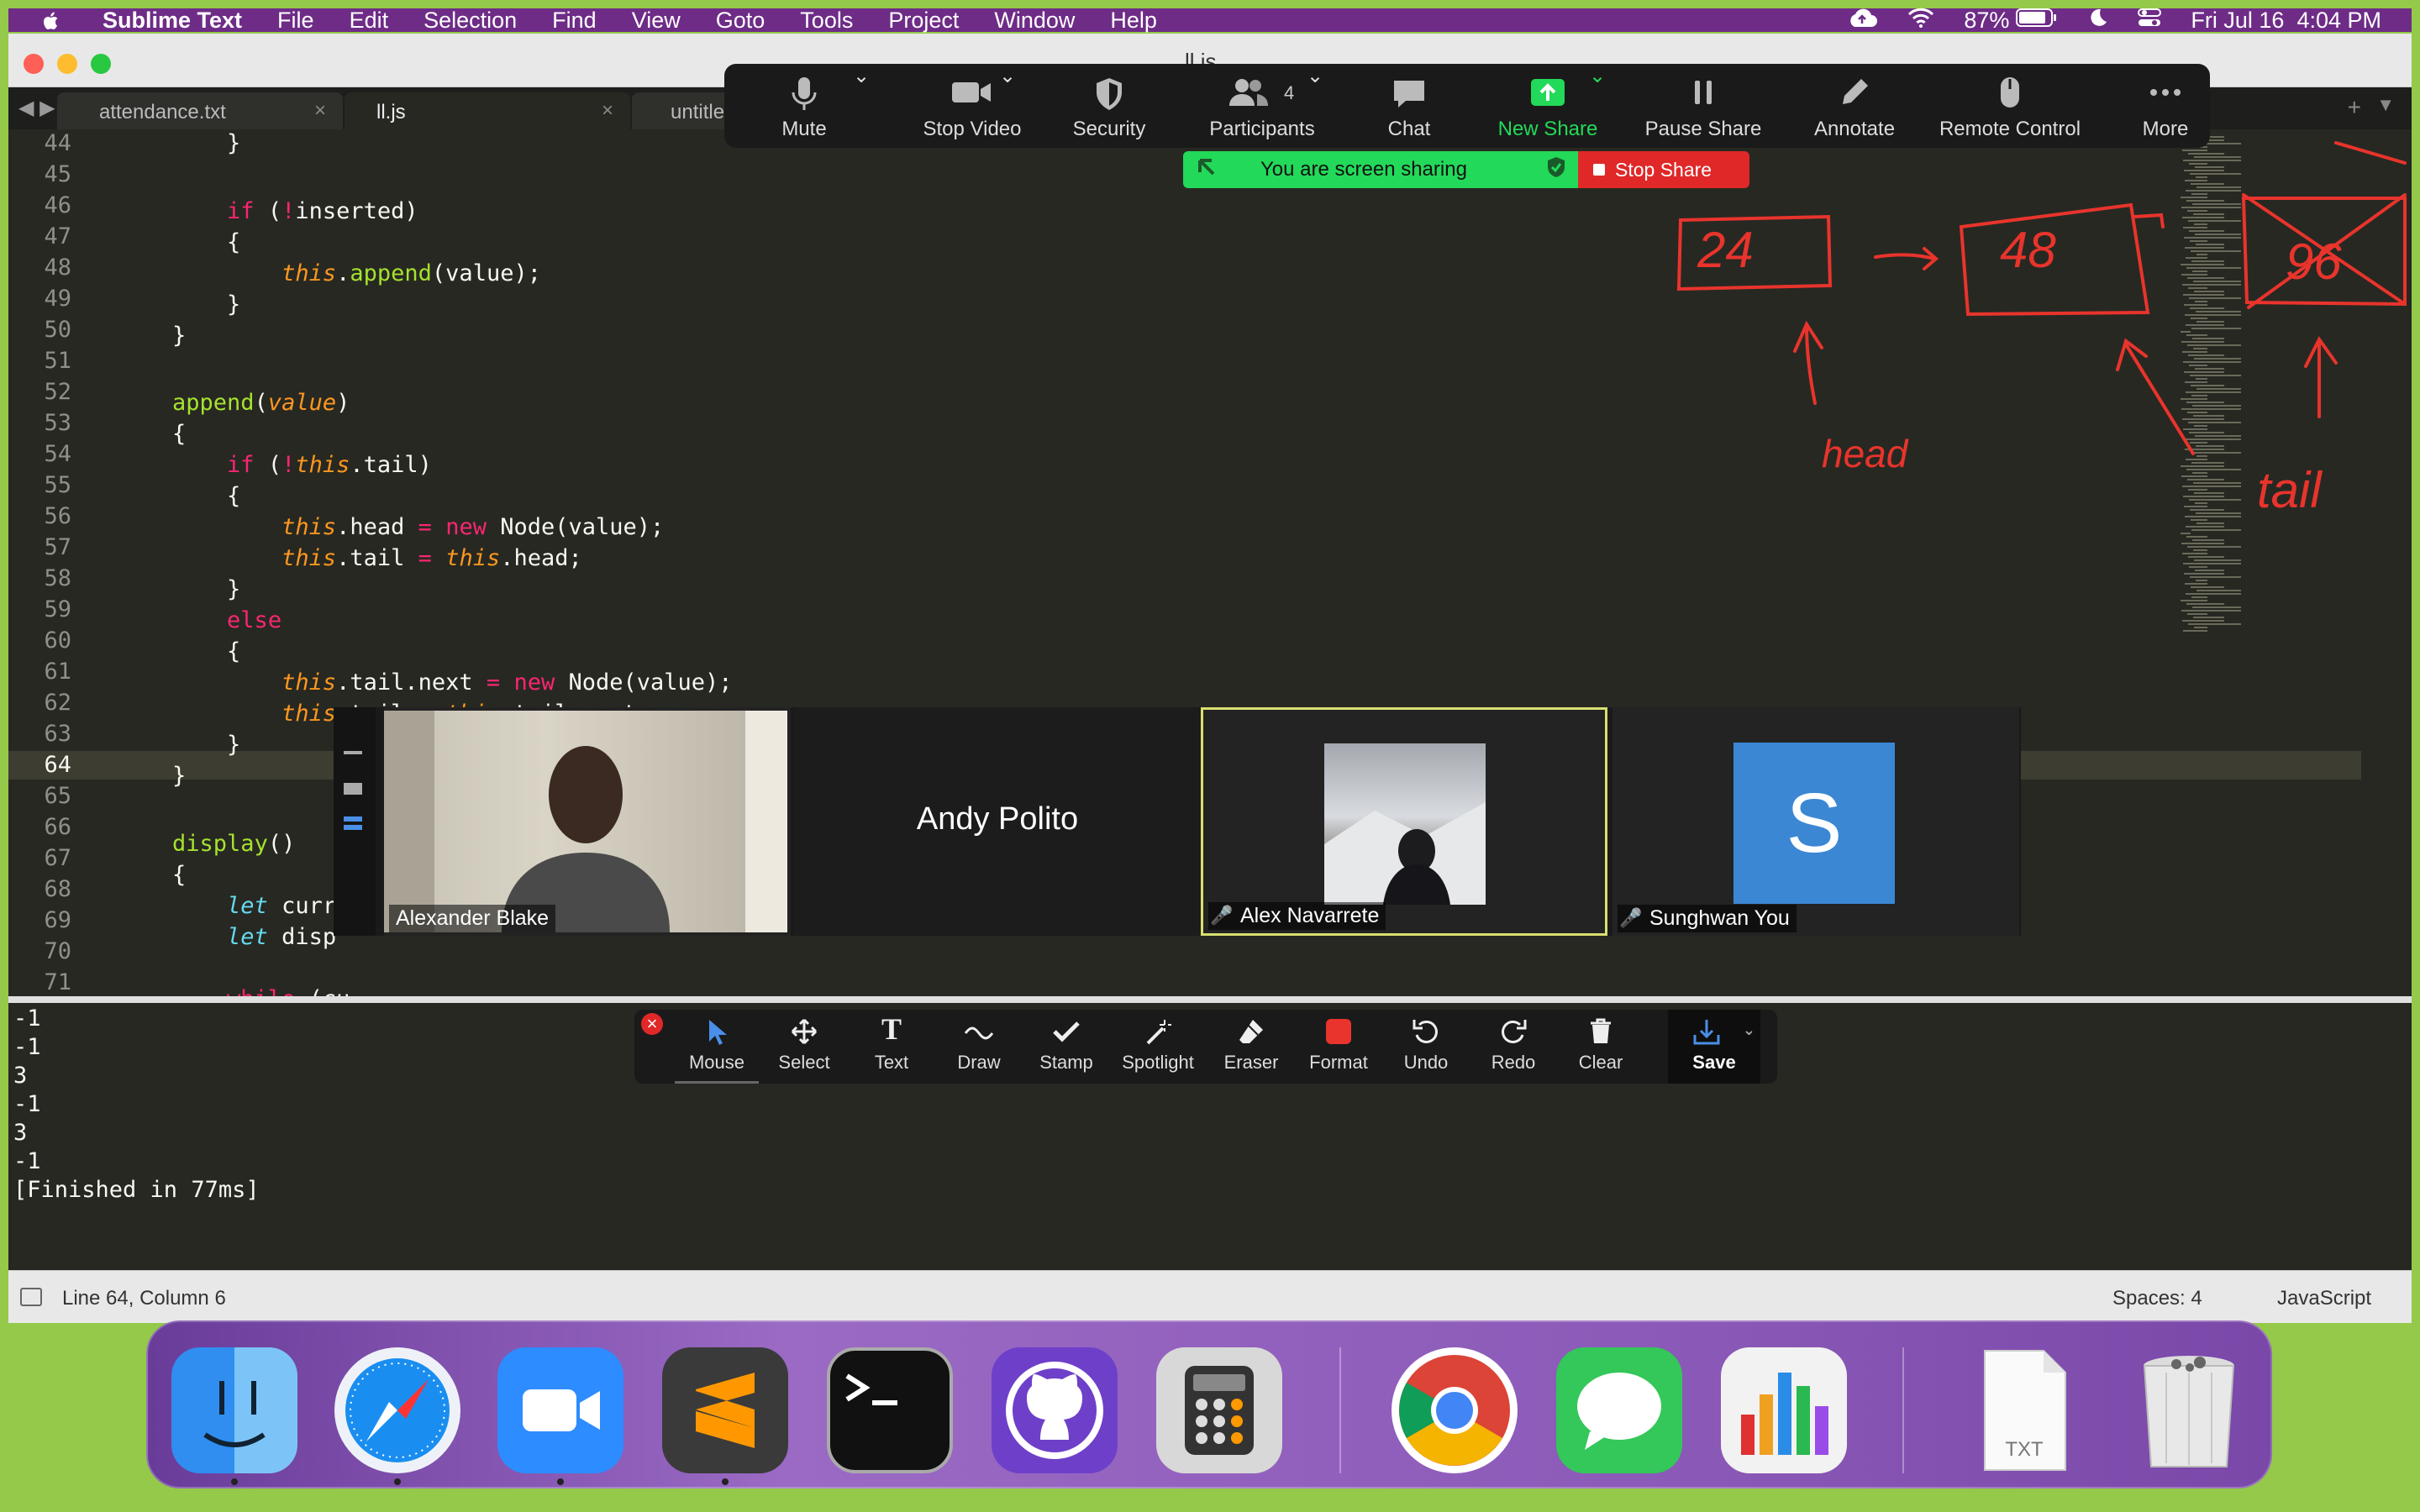 The height and width of the screenshot is (1512, 2420). I want to click on single-view-icon, so click(353, 789).